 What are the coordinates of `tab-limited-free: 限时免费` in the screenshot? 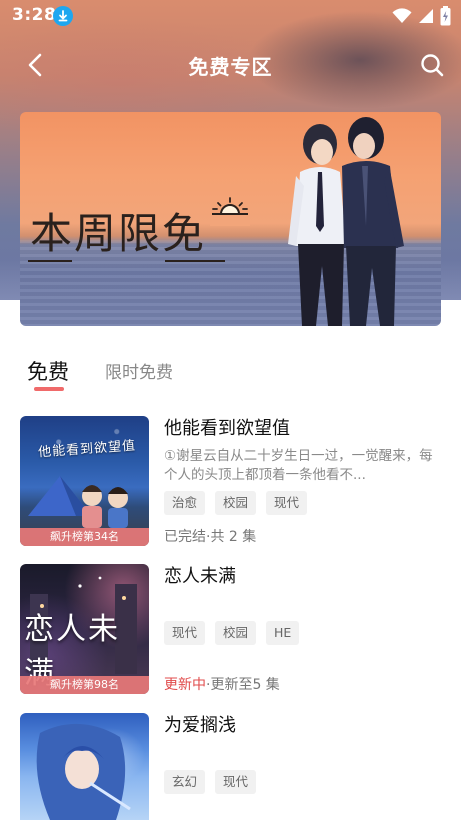 It's located at (139, 370).